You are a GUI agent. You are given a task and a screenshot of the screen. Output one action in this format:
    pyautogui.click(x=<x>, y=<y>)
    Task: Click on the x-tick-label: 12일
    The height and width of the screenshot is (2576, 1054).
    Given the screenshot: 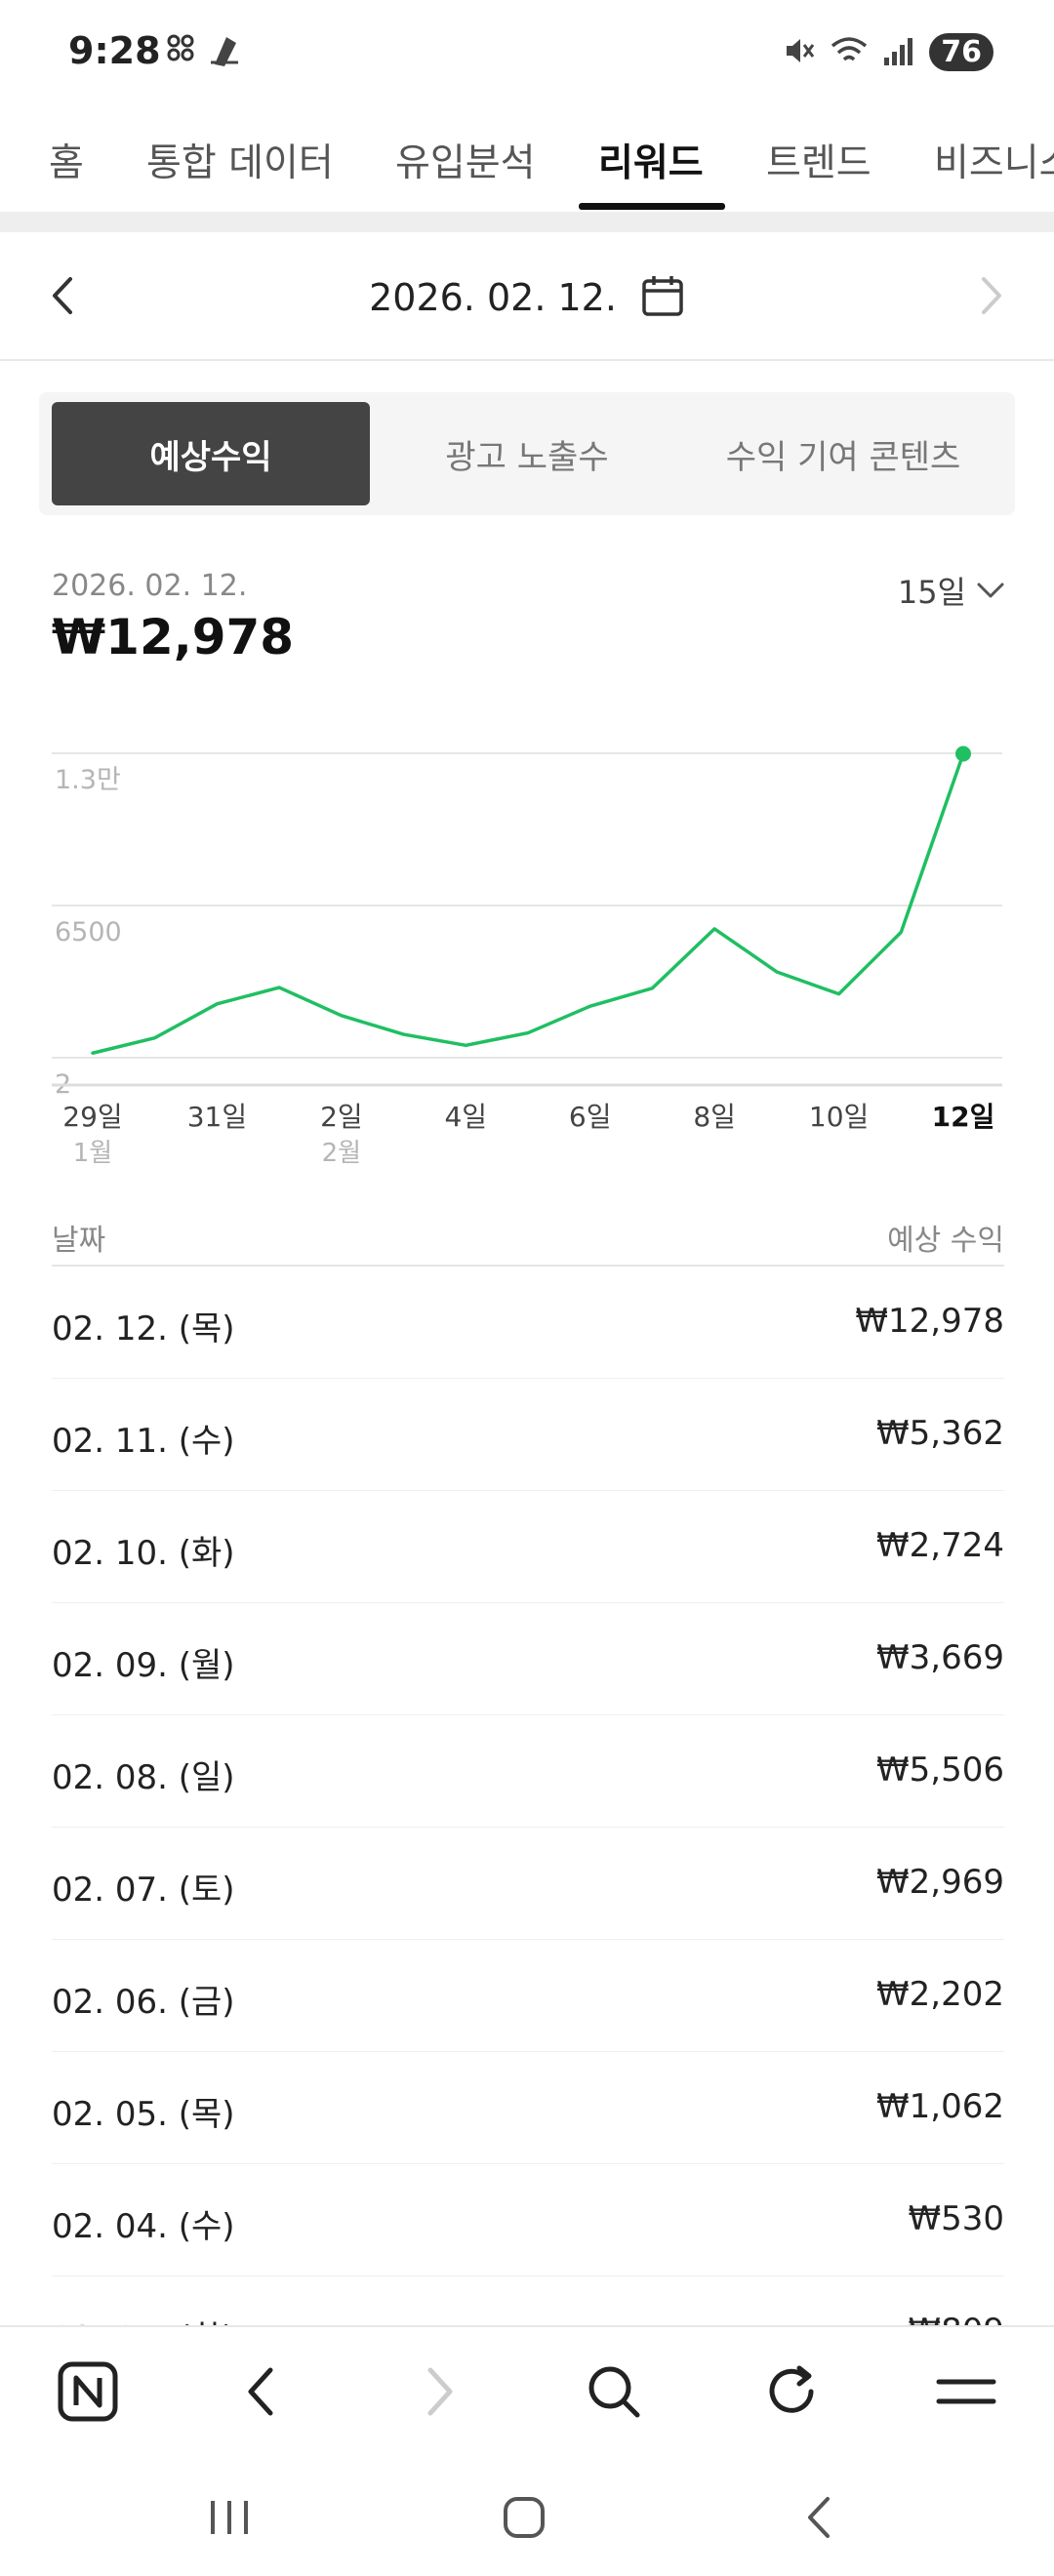 What is the action you would take?
    pyautogui.click(x=963, y=1117)
    